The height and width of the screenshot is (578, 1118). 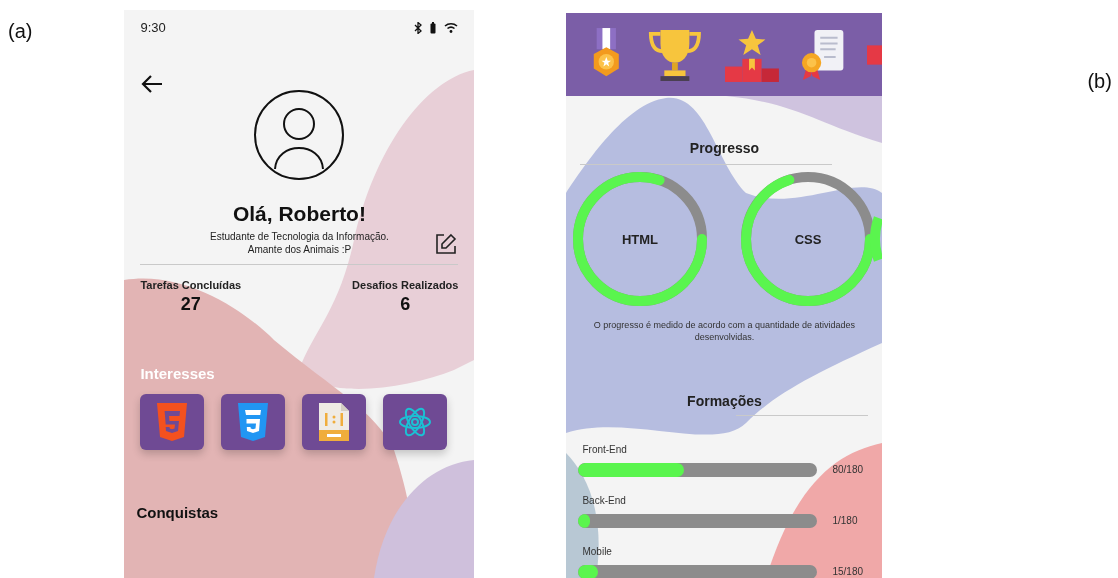 What do you see at coordinates (875, 54) in the screenshot?
I see `badge-icon` at bounding box center [875, 54].